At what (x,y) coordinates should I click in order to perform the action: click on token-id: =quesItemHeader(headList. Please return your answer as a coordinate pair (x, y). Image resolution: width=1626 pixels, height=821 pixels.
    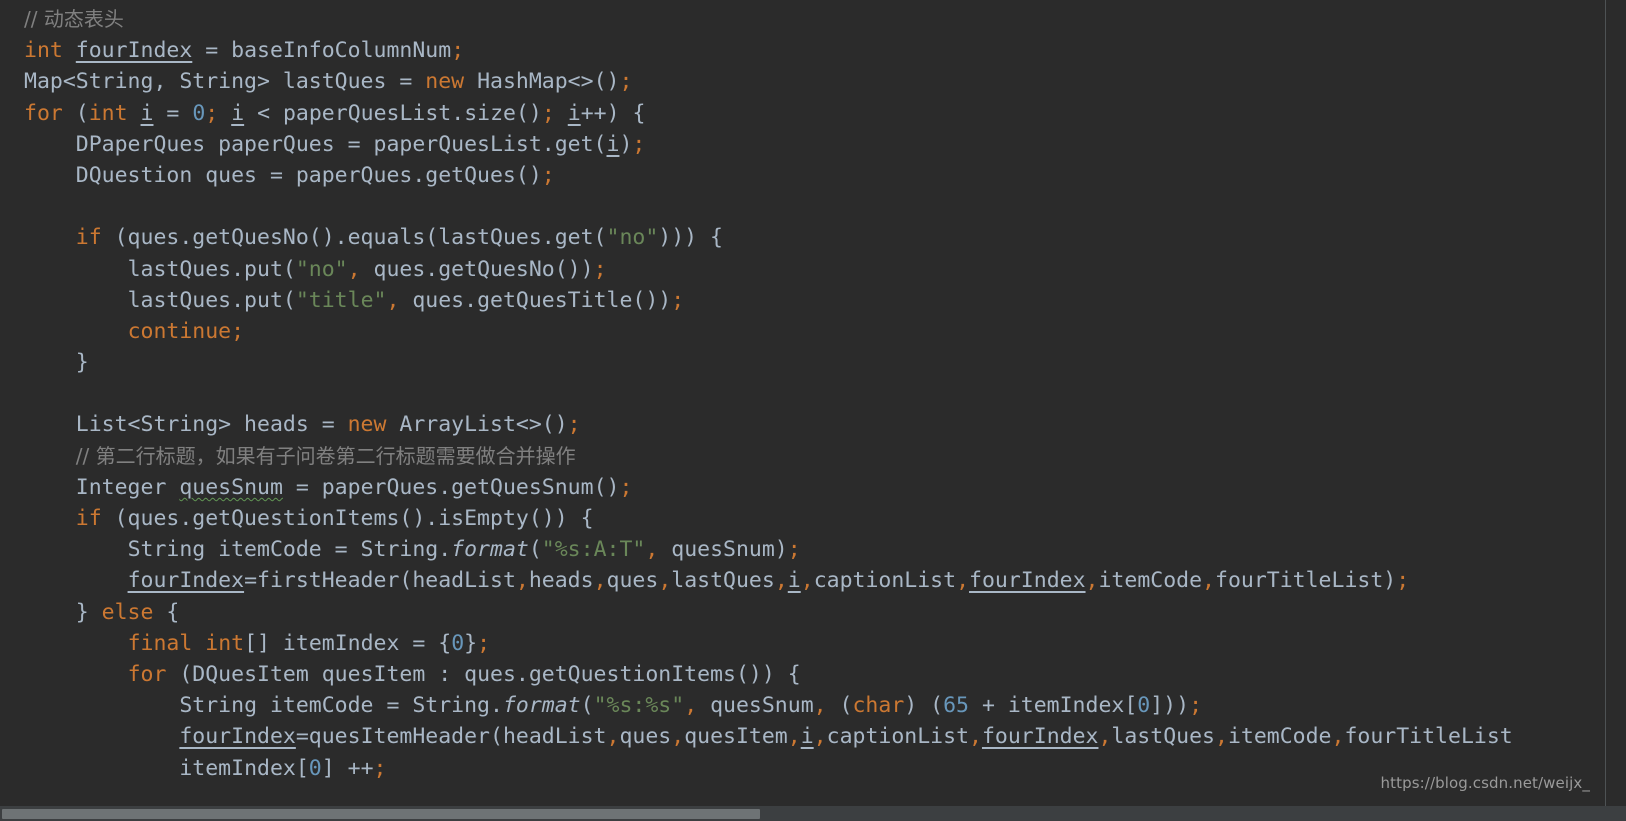
    Looking at the image, I should click on (451, 737).